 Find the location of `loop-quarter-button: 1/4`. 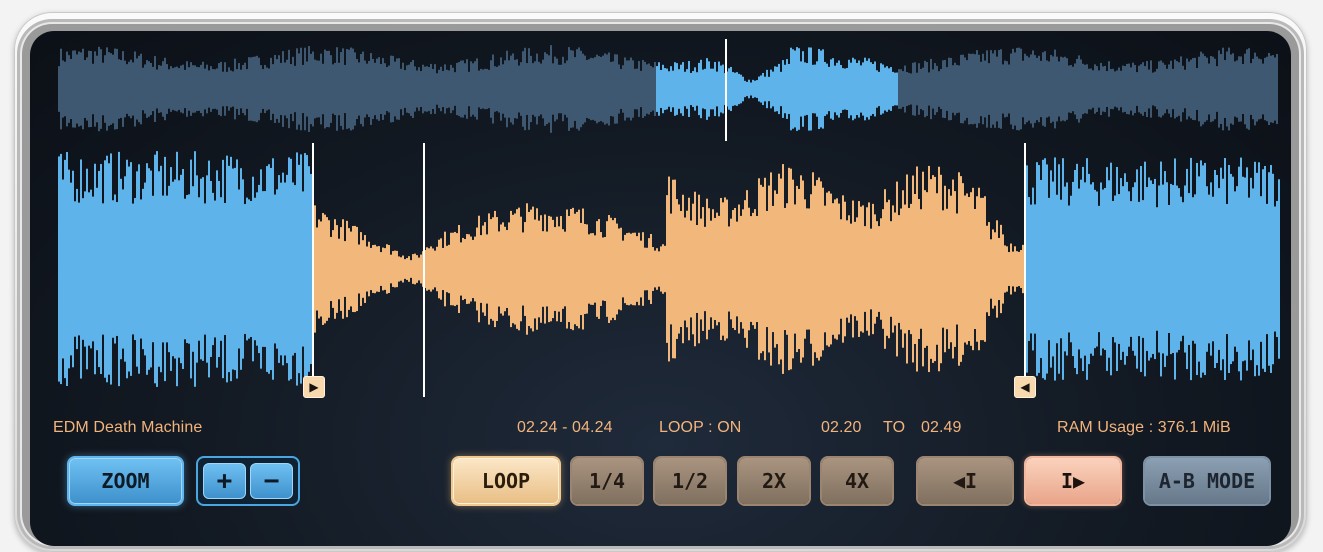

loop-quarter-button: 1/4 is located at coordinates (607, 481).